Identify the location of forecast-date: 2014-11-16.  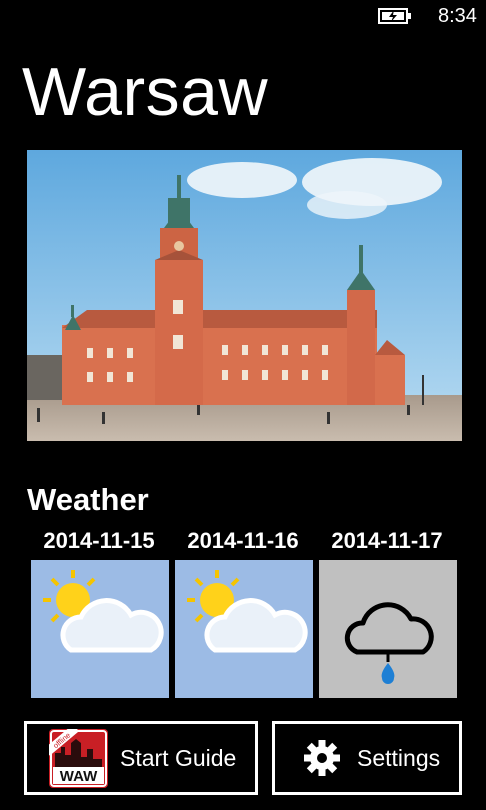
(243, 540).